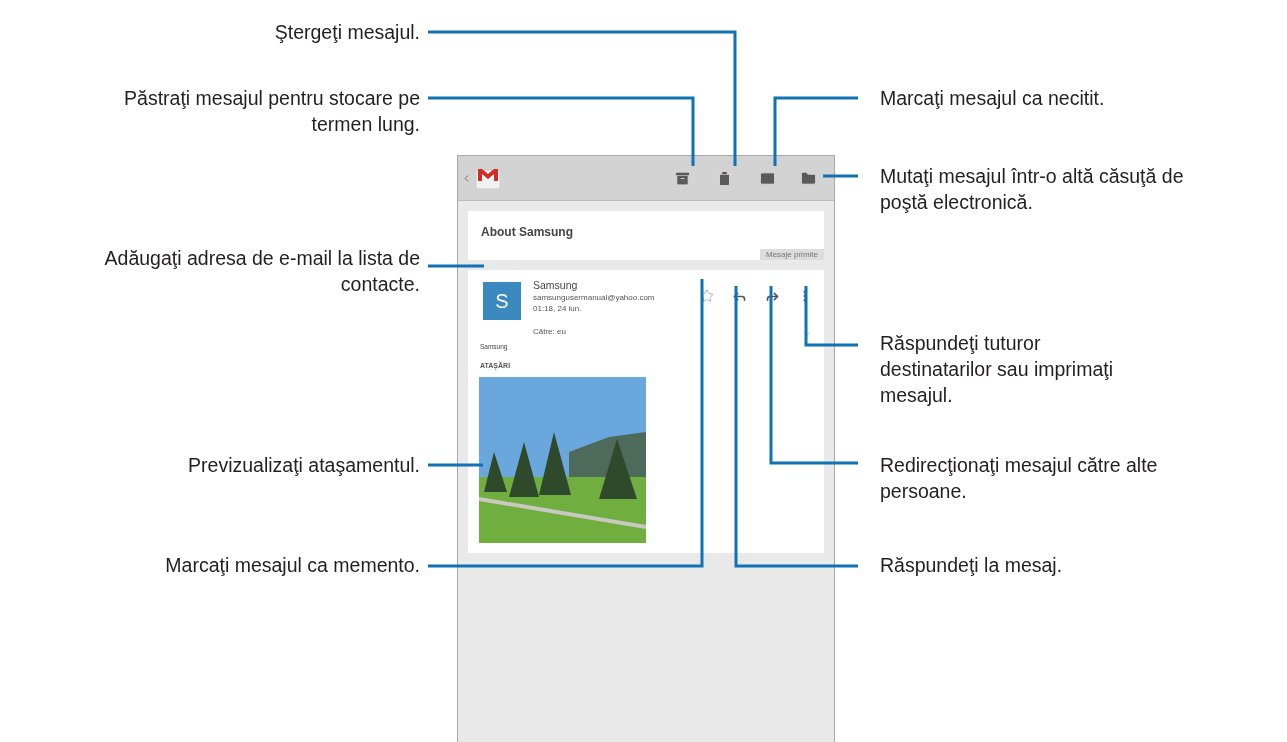 Image resolution: width=1287 pixels, height=742 pixels. I want to click on sender-email: samsungusermanual@yahoo.com, so click(594, 297).